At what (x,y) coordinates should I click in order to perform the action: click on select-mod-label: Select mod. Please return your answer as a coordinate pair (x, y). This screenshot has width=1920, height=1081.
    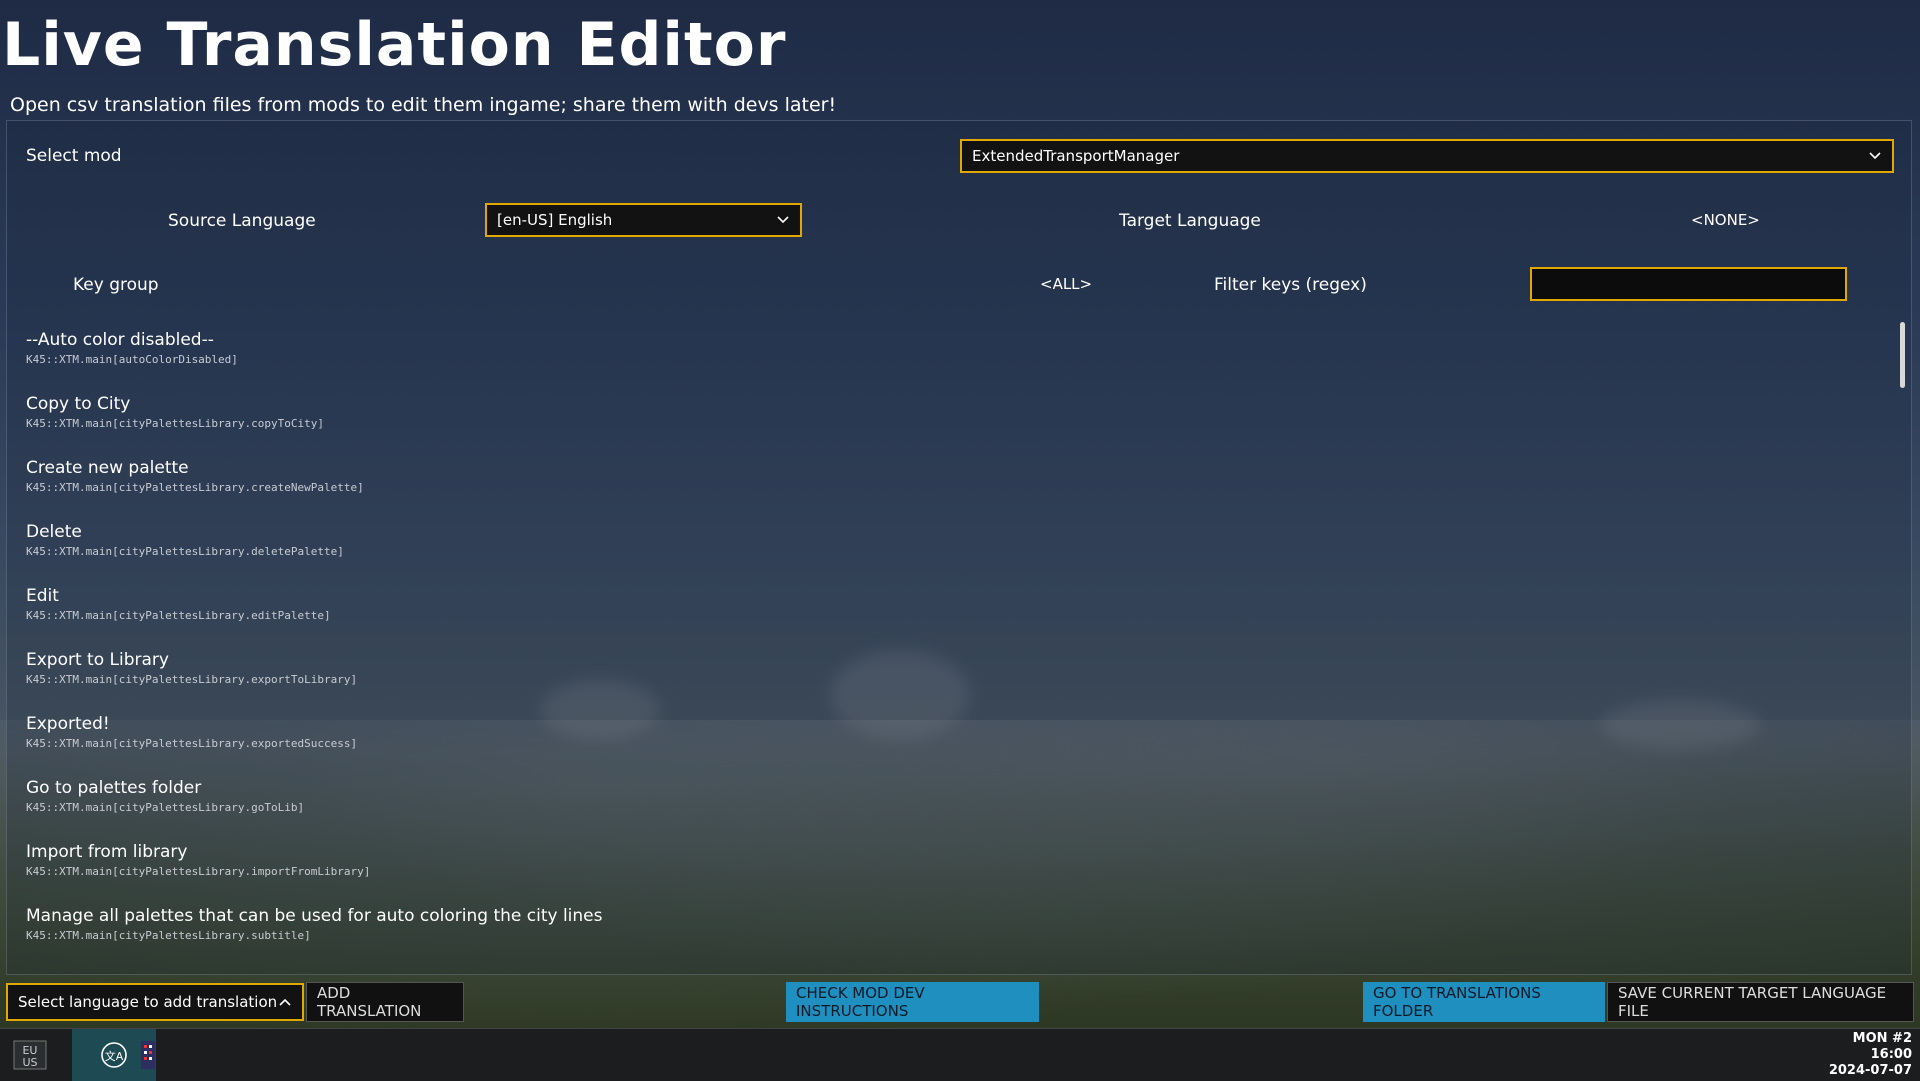
    Looking at the image, I should click on (74, 156).